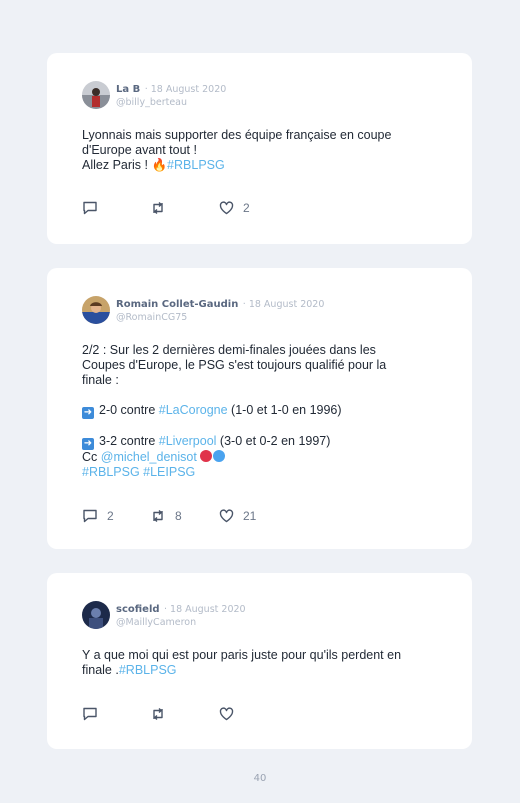 The height and width of the screenshot is (803, 520). I want to click on like-count: 2, so click(246, 208).